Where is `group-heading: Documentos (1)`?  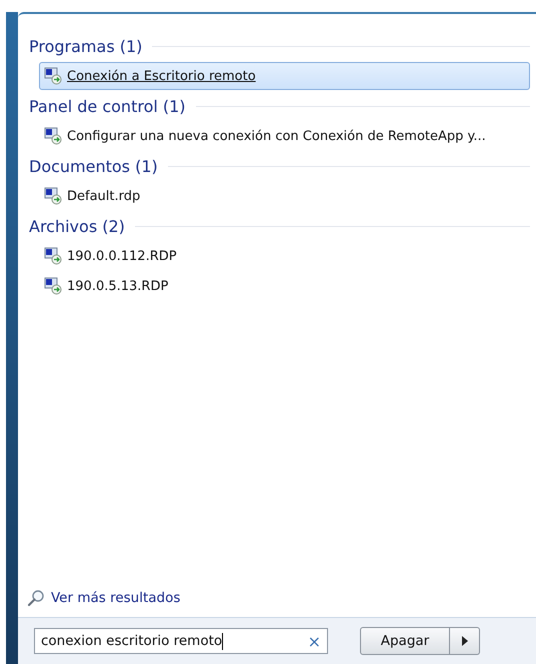
group-heading: Documentos (1) is located at coordinates (93, 166).